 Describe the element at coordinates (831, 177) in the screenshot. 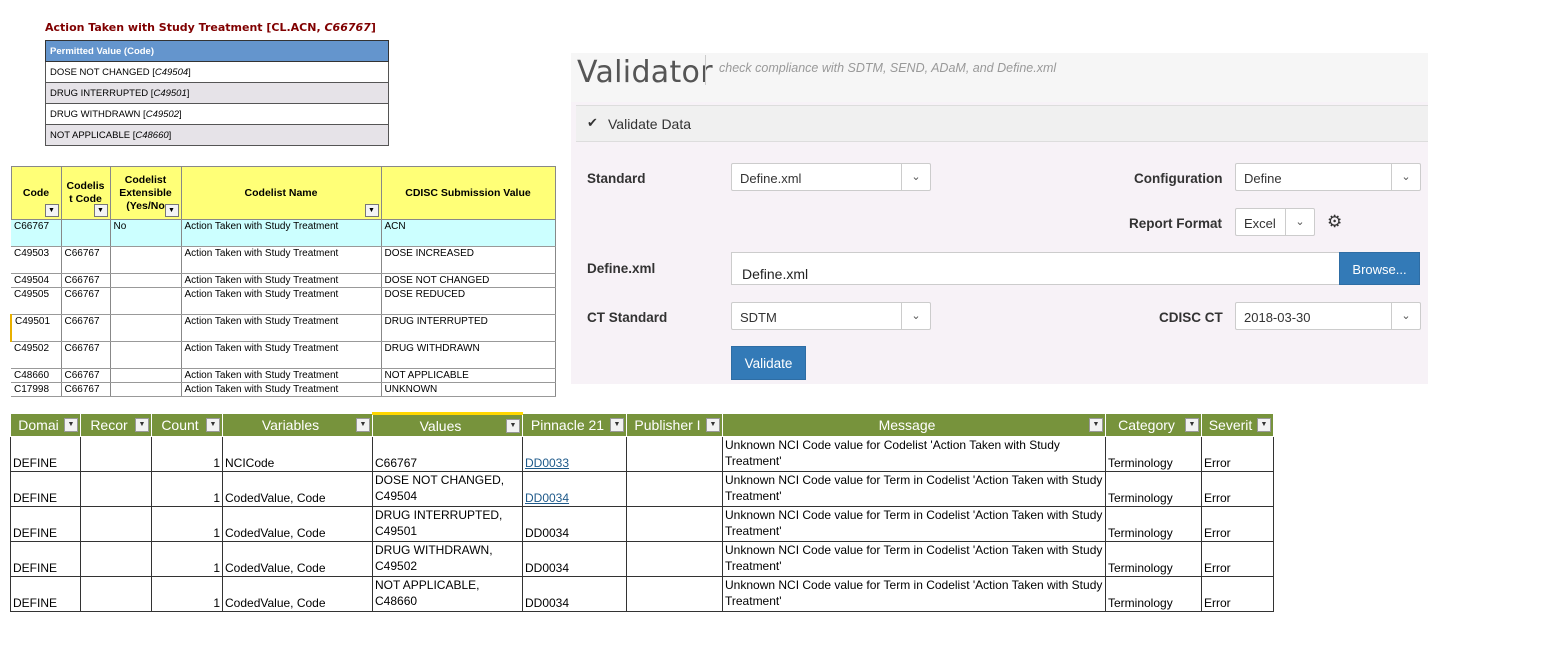

I see `standard-select: Define.xml ⌄` at that location.